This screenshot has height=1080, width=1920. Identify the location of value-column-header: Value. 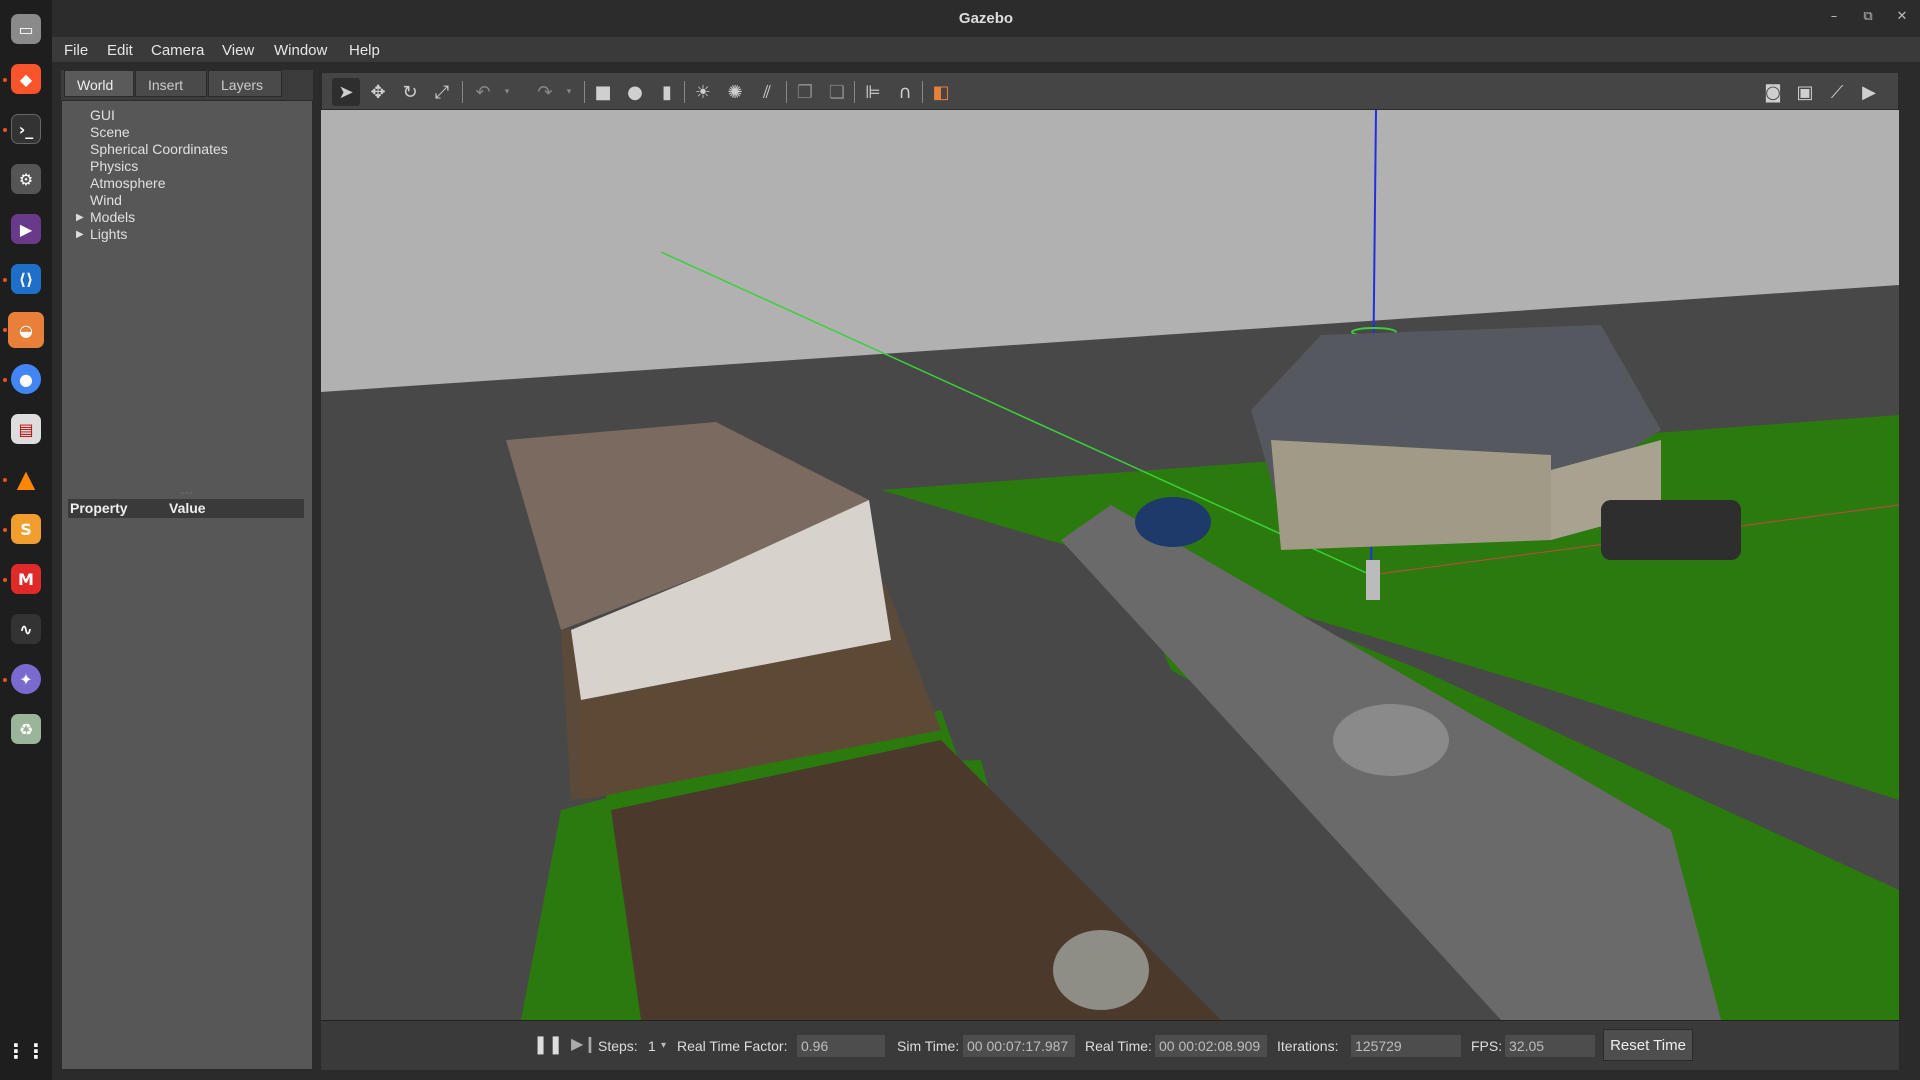
(187, 508).